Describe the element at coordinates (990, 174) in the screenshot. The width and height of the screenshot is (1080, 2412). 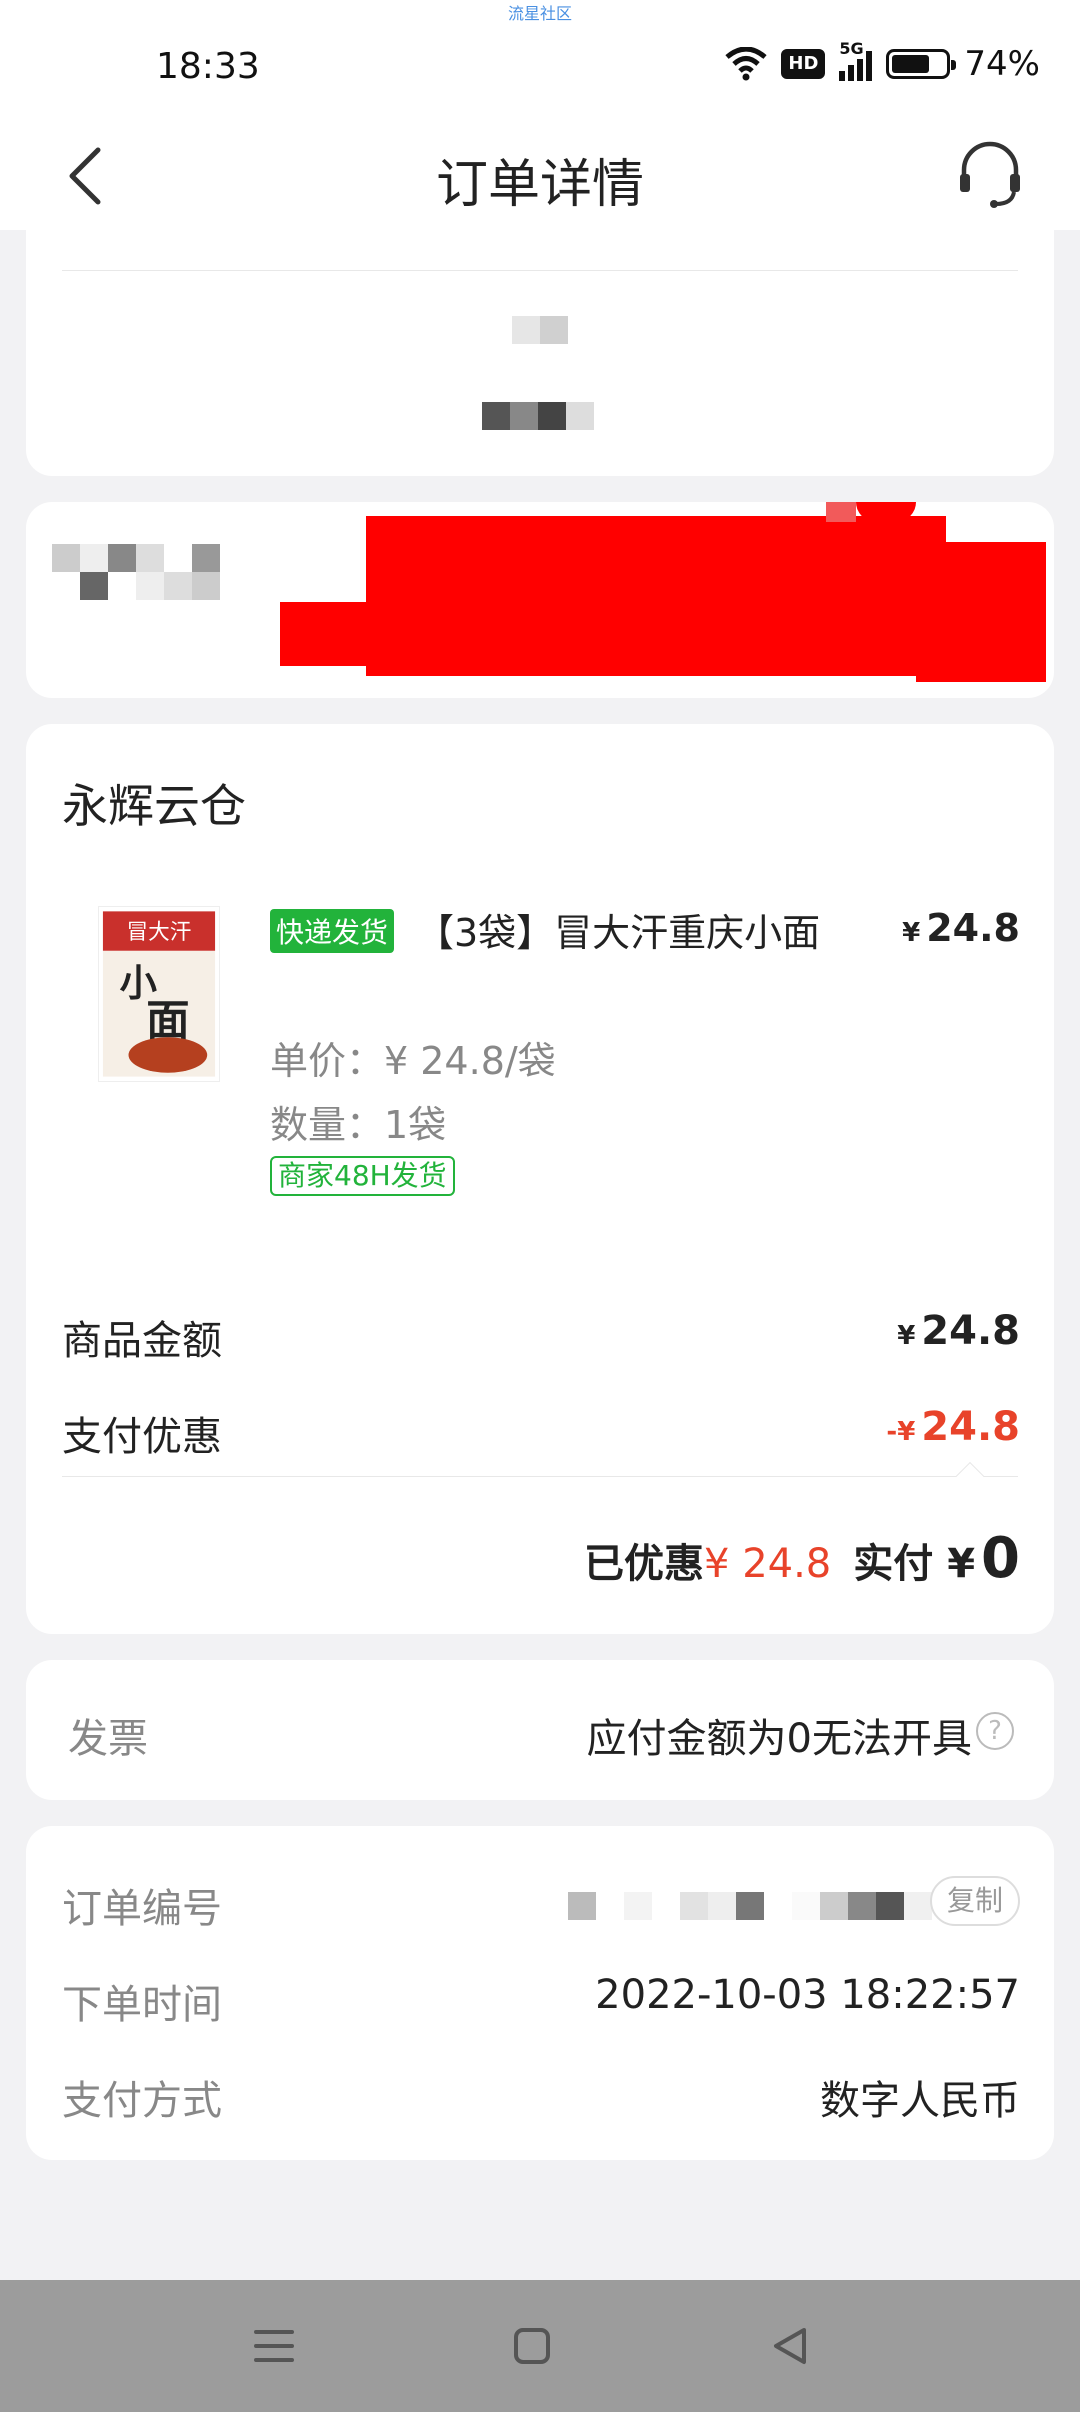
I see `headset-icon` at that location.